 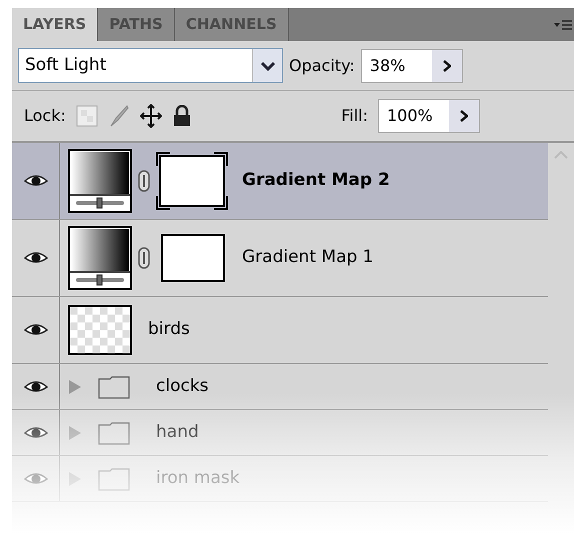 What do you see at coordinates (150, 65) in the screenshot?
I see `blend-mode-dropdown: Soft Light` at bounding box center [150, 65].